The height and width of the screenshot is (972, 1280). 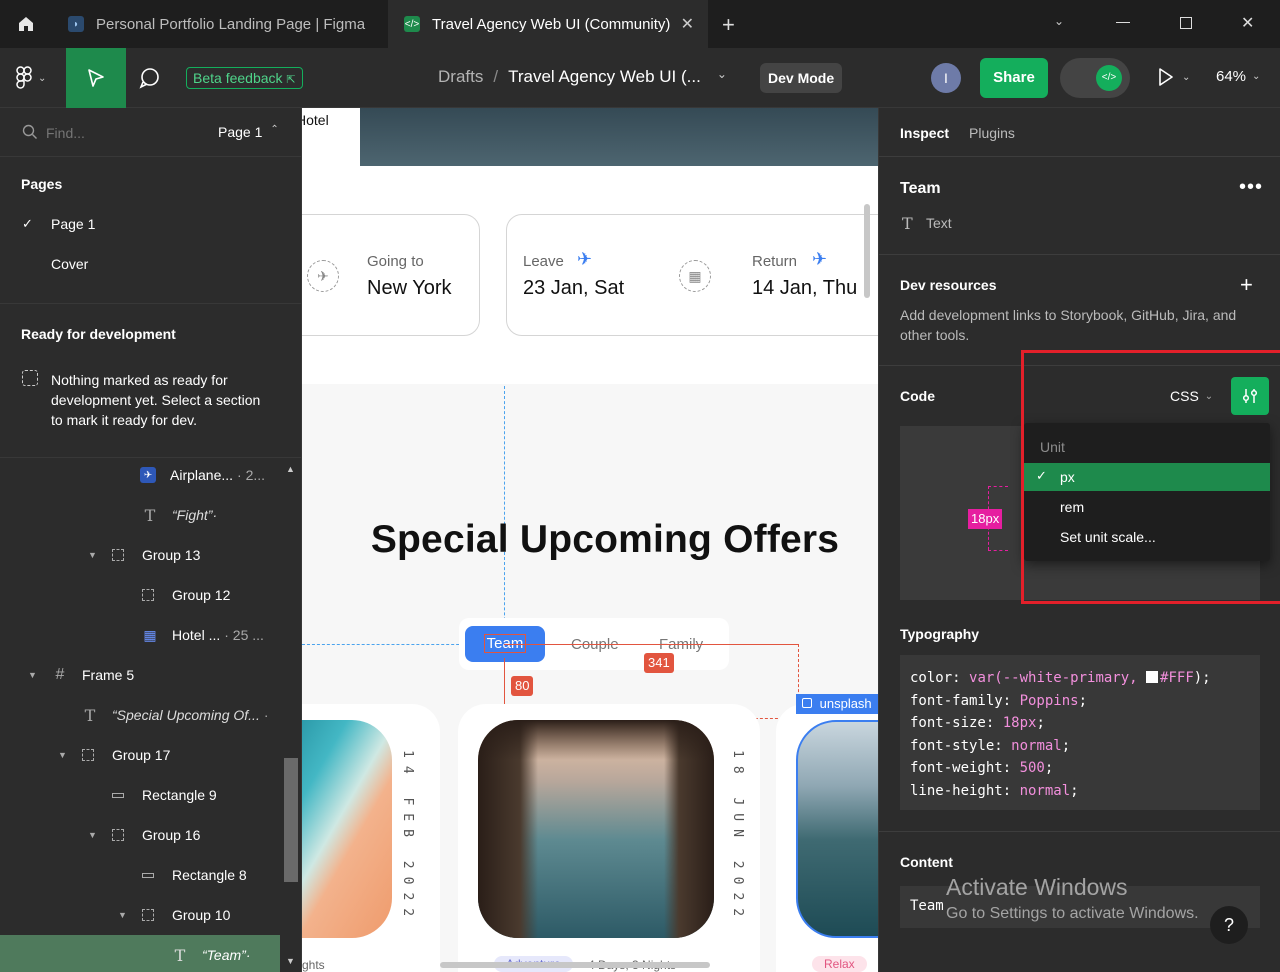 What do you see at coordinates (395, 261) in the screenshot?
I see `going-to-label: Going to` at bounding box center [395, 261].